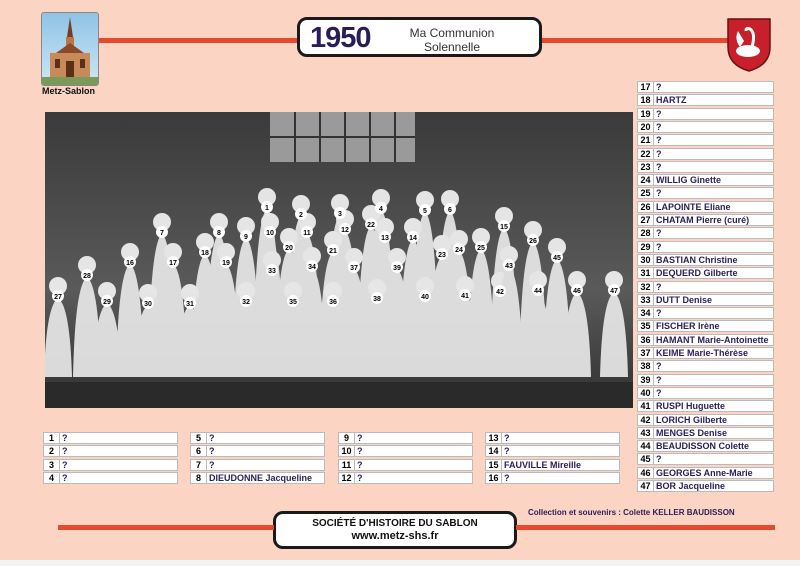  Describe the element at coordinates (705, 286) in the screenshot. I see `name-entry: 32?` at that location.